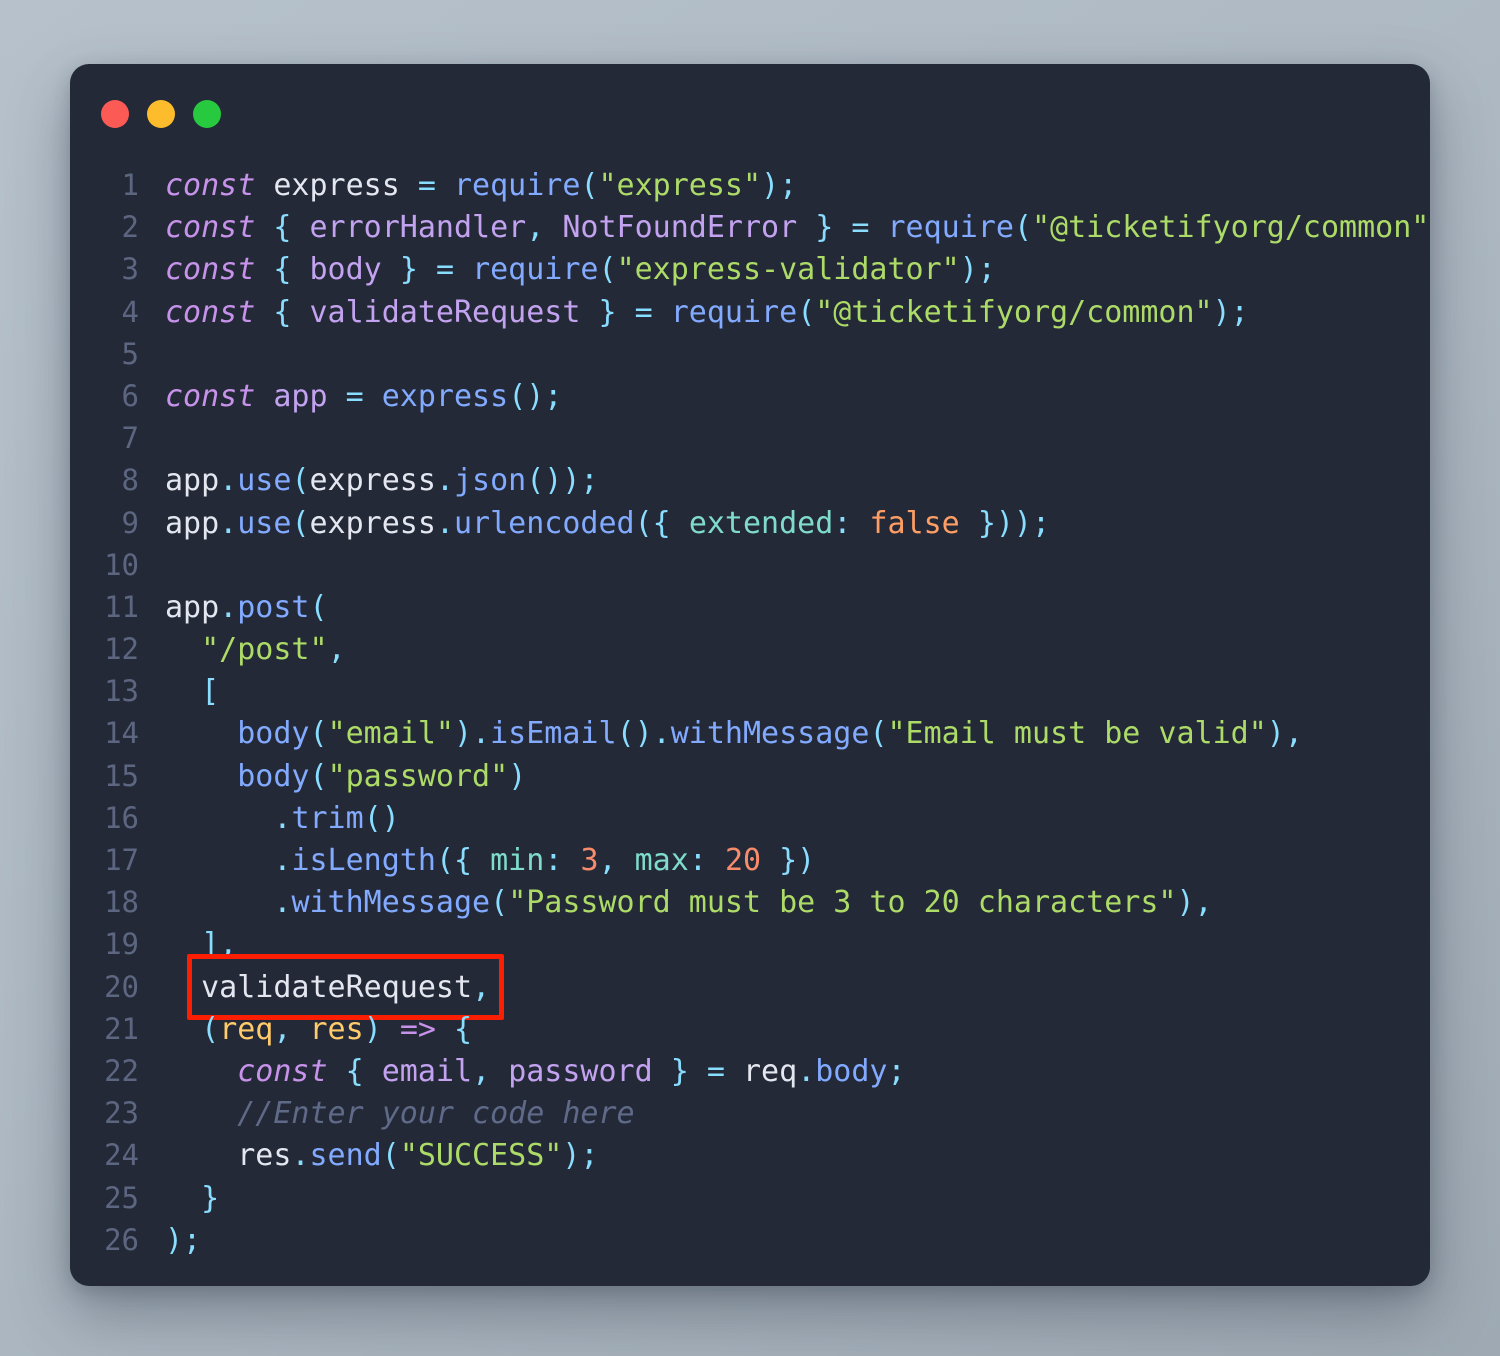  What do you see at coordinates (427, 1071) in the screenshot?
I see `token-identifier: email` at bounding box center [427, 1071].